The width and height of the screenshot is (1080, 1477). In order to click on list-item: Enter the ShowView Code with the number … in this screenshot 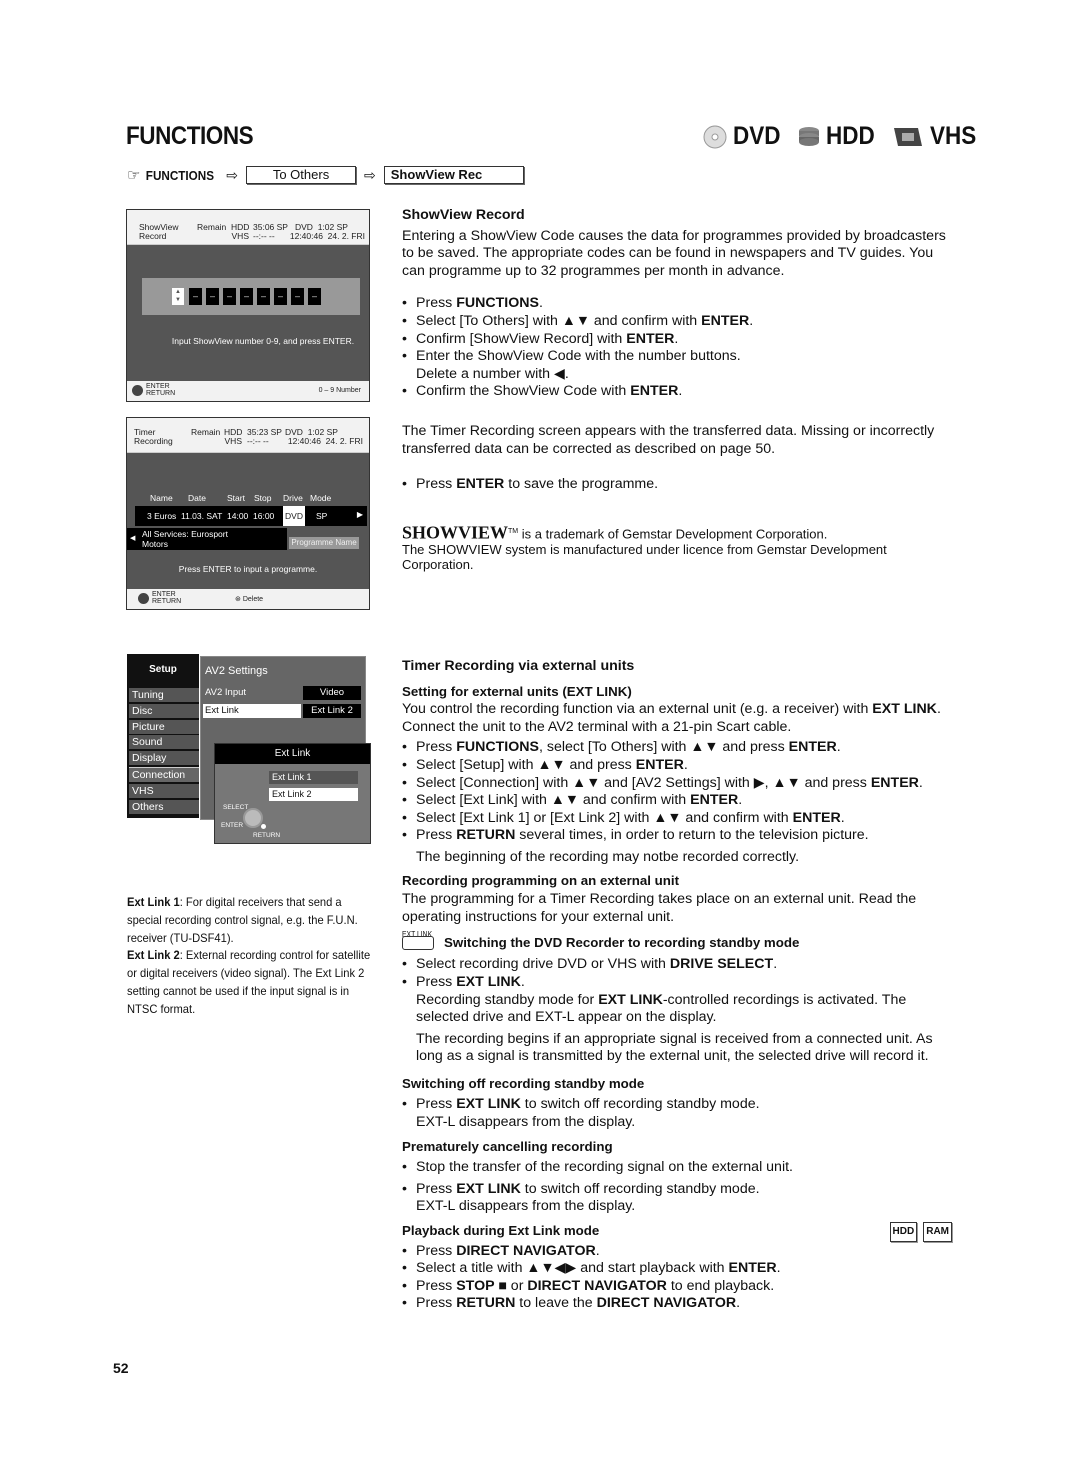, I will do `click(584, 365)`.